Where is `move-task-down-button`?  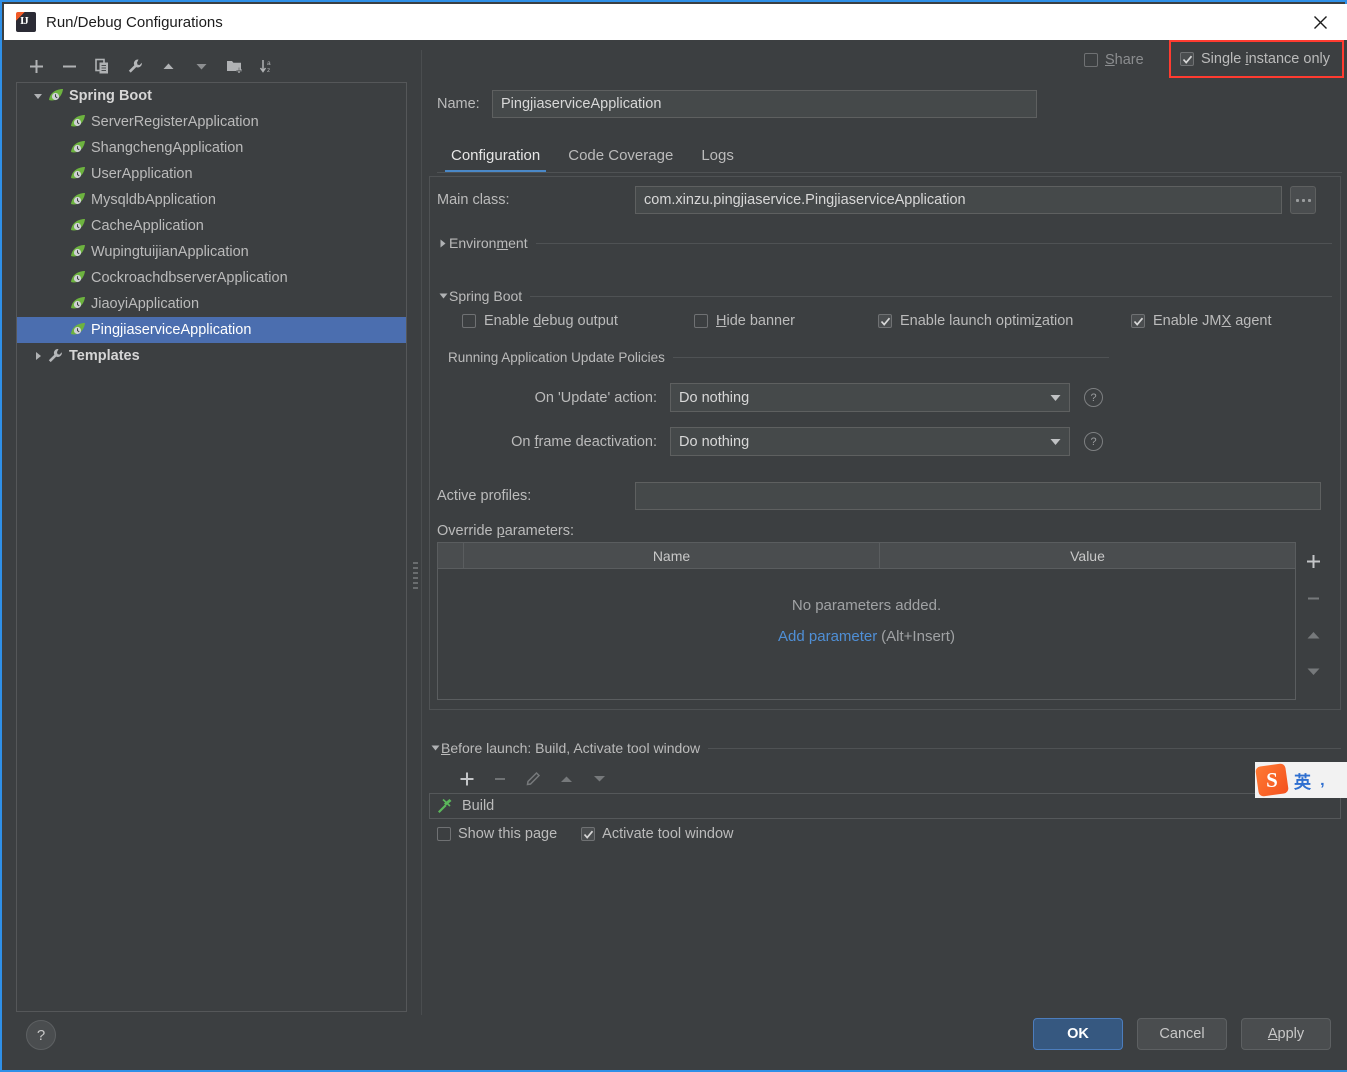
move-task-down-button is located at coordinates (599, 779).